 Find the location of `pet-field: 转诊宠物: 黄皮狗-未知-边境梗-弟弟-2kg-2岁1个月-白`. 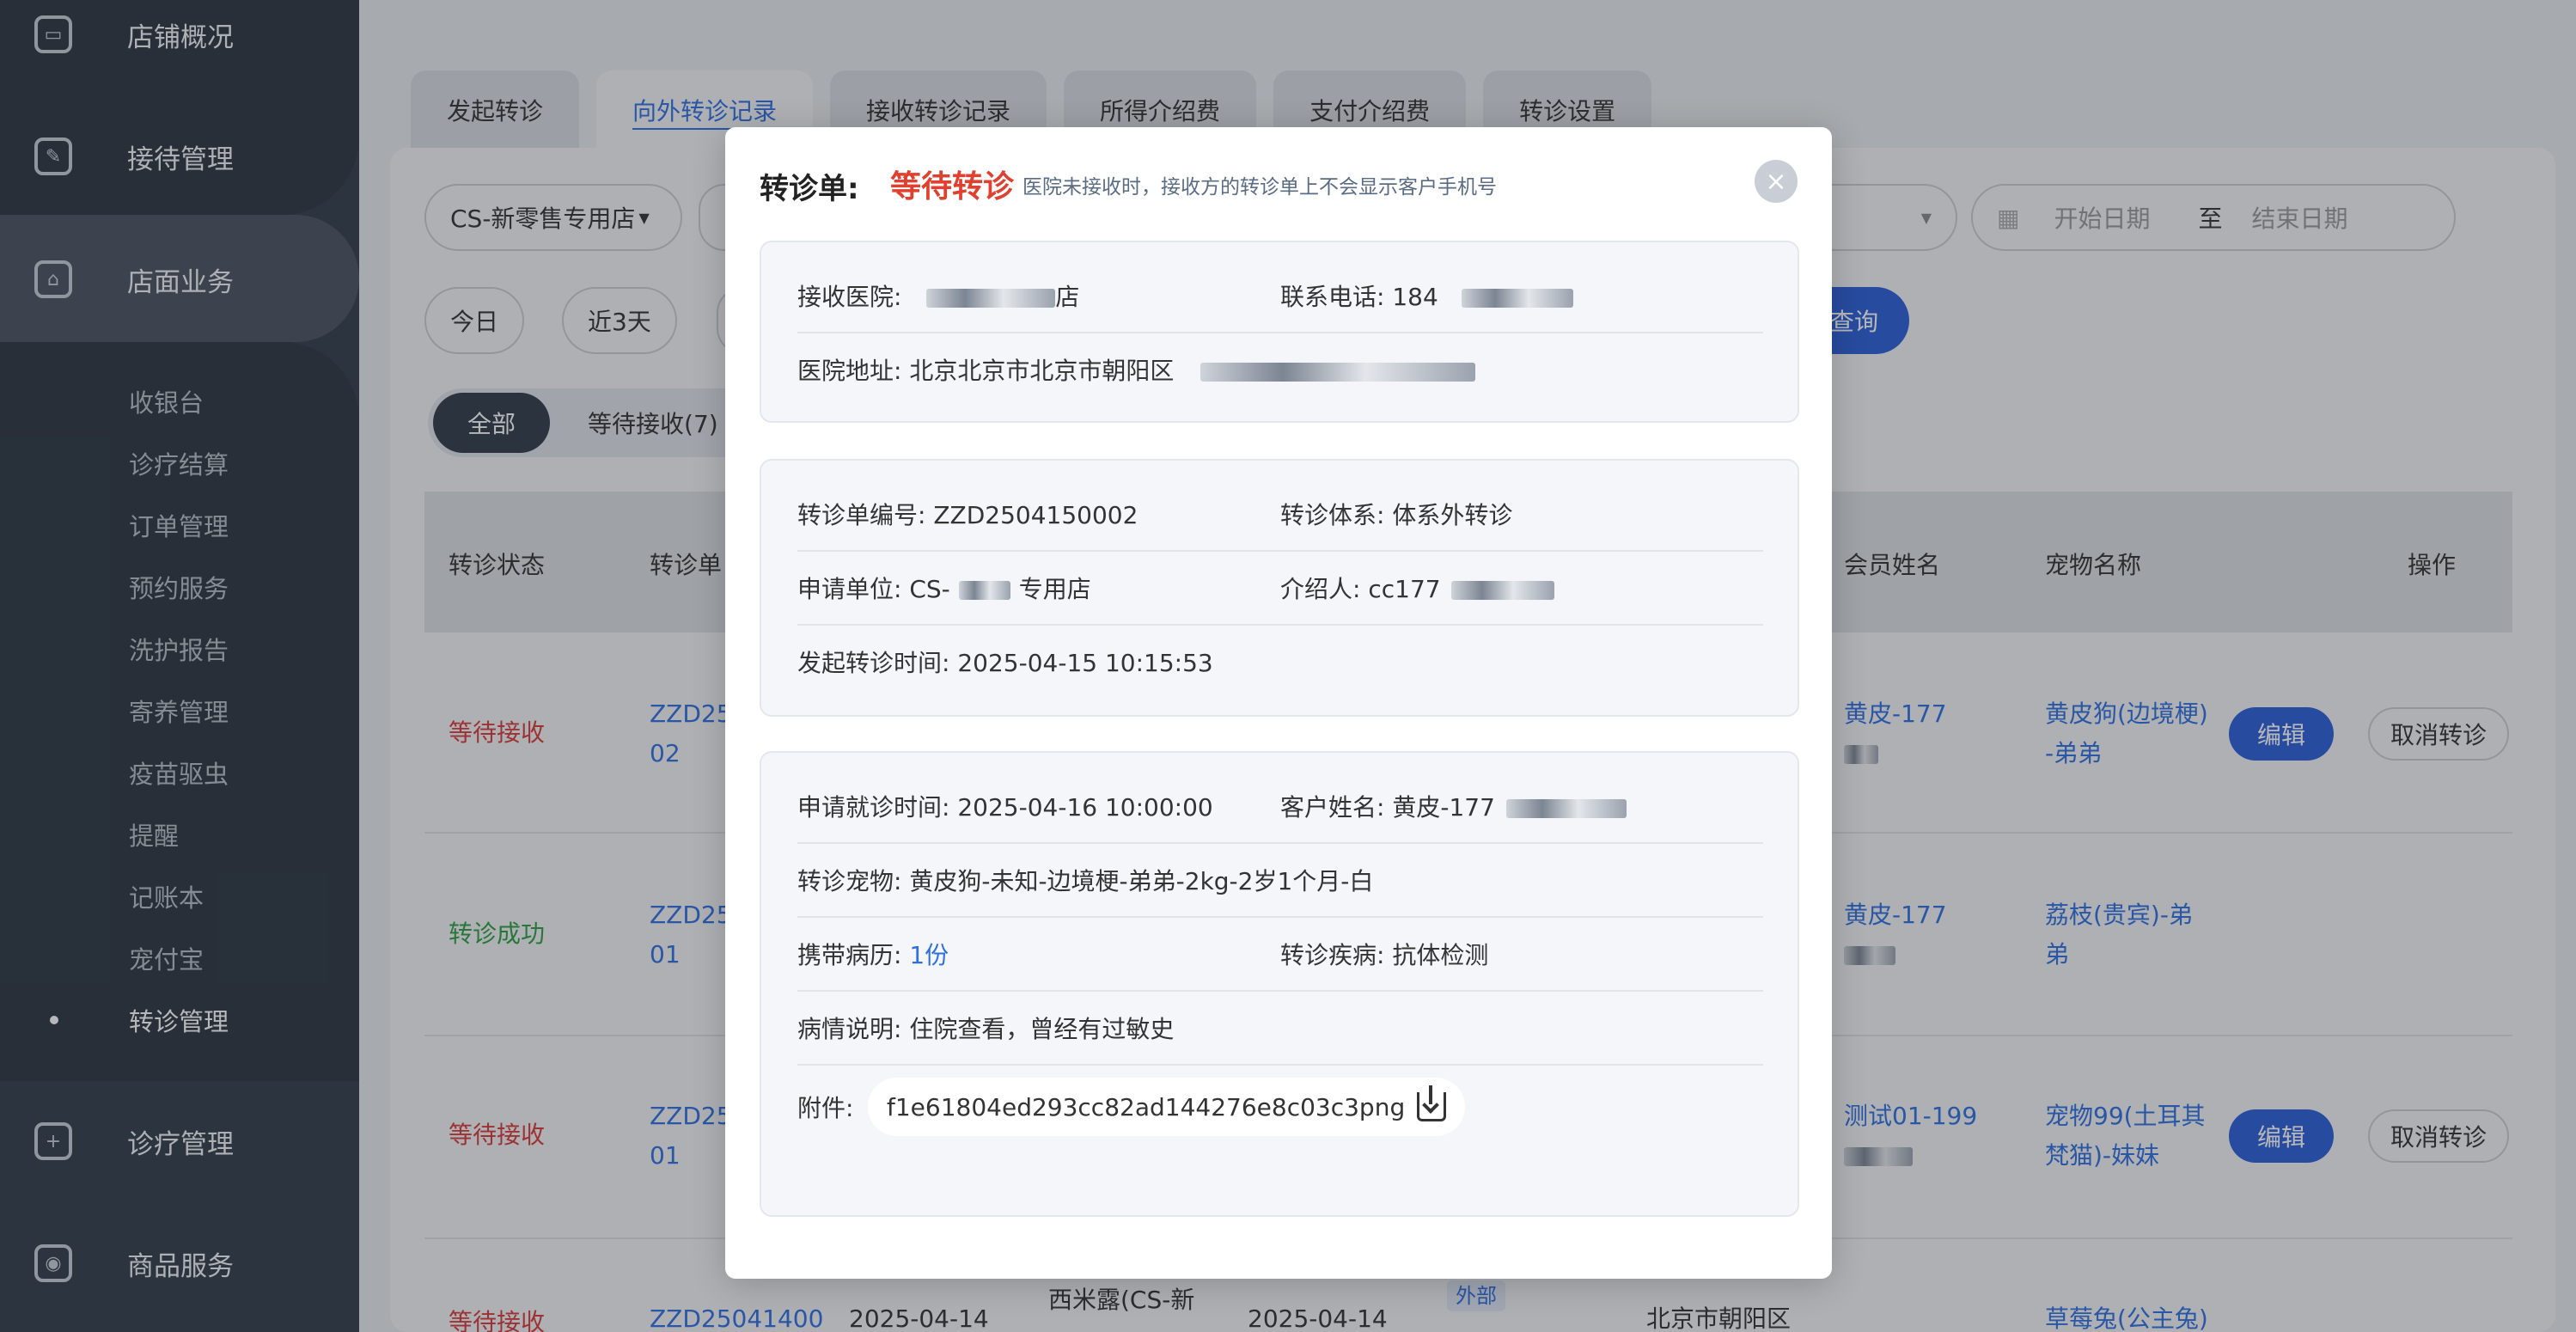

pet-field: 转诊宠物: 黄皮狗-未知-边境梗-弟弟-2kg-2岁1个月-白 is located at coordinates (1085, 881).